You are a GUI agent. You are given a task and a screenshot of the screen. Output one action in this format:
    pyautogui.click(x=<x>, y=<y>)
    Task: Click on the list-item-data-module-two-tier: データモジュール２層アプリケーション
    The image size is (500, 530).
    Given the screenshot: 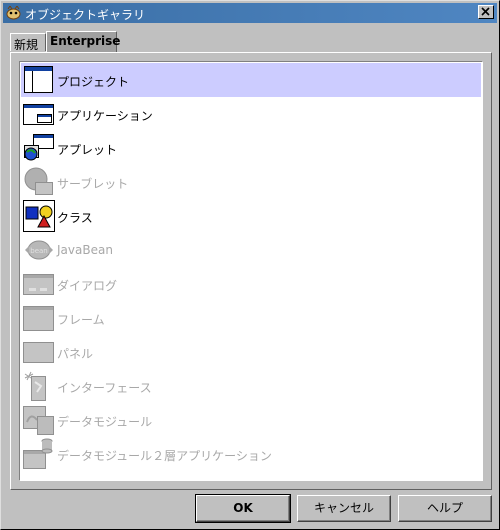 What is the action you would take?
    pyautogui.click(x=251, y=454)
    